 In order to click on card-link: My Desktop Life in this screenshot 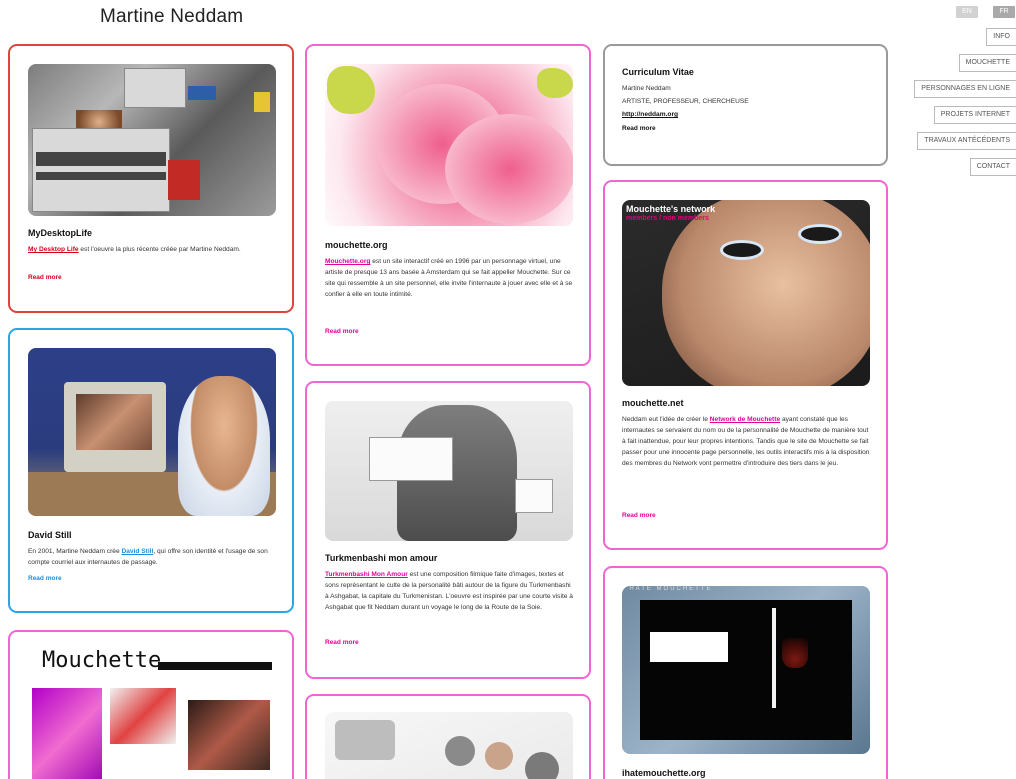, I will do `click(53, 249)`.